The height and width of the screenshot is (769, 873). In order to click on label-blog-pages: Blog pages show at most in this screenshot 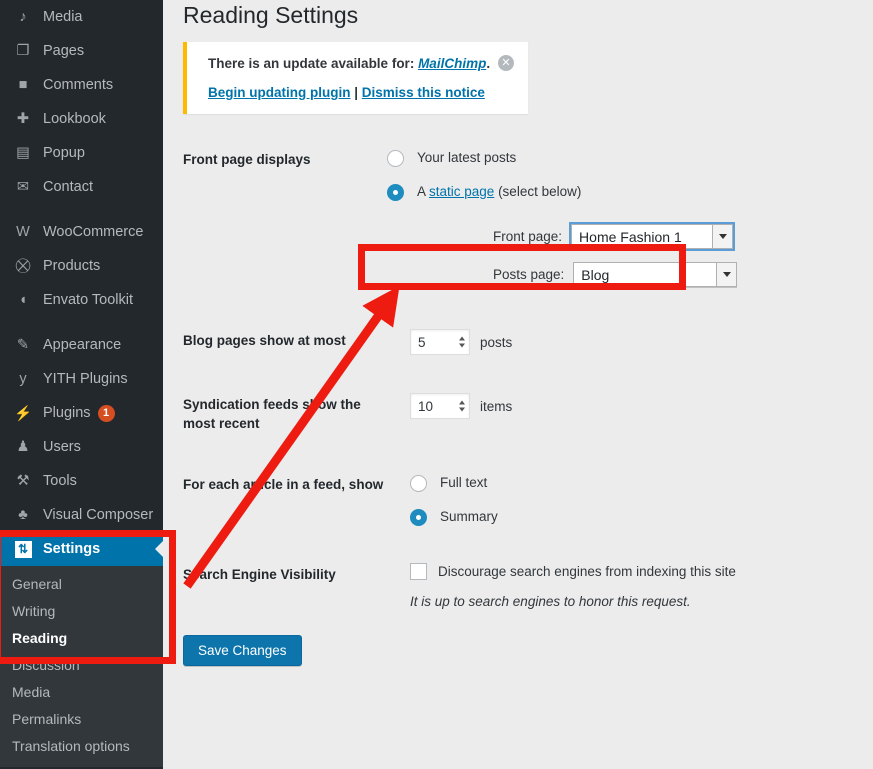, I will do `click(264, 340)`.